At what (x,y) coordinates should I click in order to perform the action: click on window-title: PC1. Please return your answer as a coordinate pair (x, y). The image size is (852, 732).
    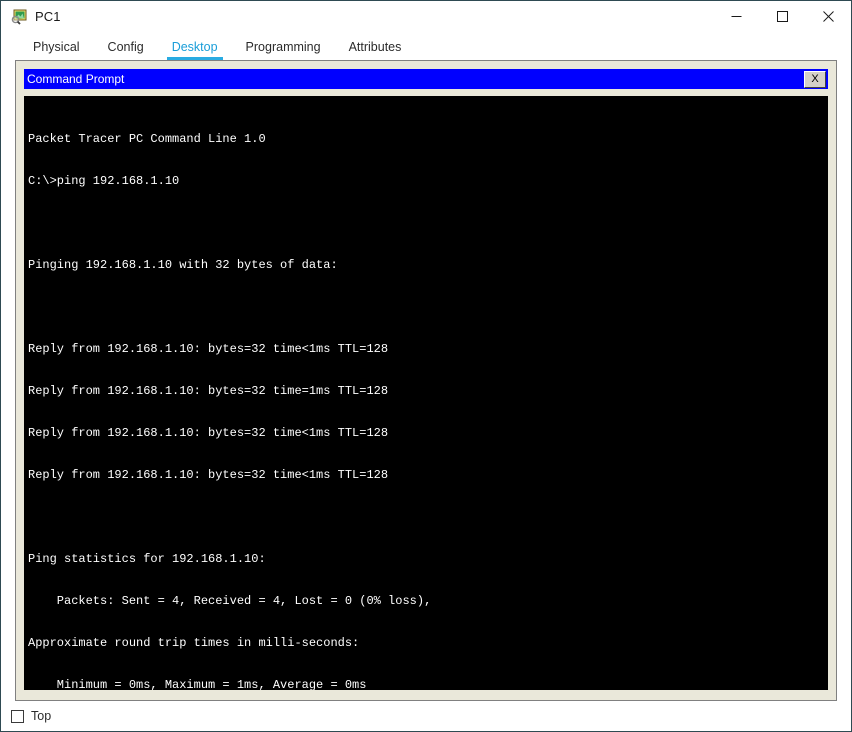
    Looking at the image, I should click on (48, 16).